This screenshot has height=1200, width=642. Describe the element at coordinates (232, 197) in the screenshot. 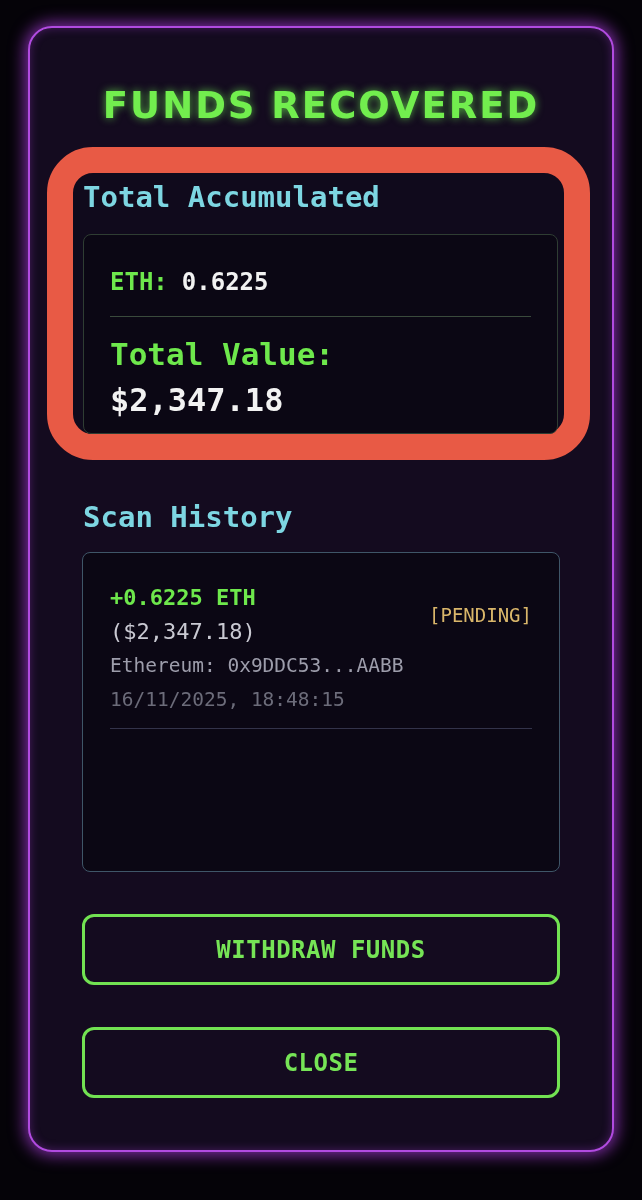

I see `section-heading: Total Accumulated` at that location.